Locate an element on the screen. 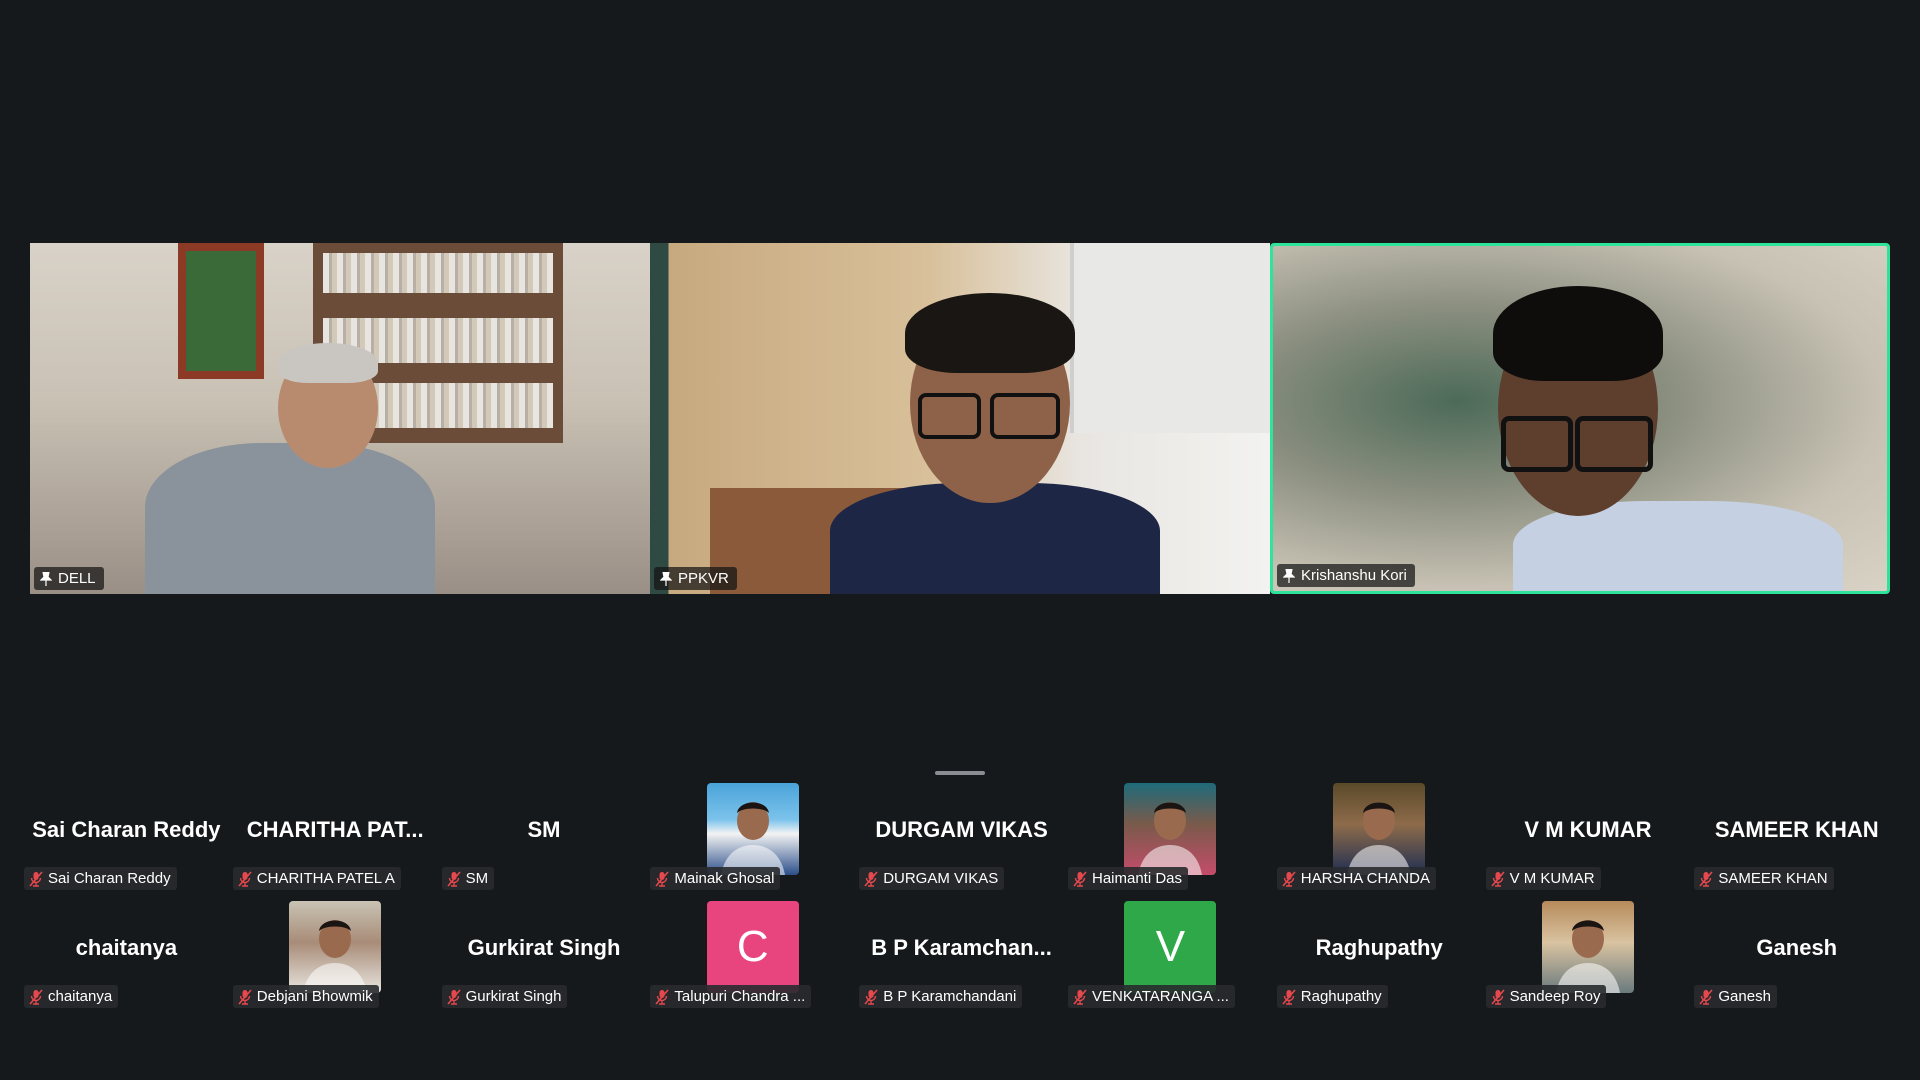 The height and width of the screenshot is (1080, 1920). participant-name-tag: Debjani Bhowmik is located at coordinates (305, 996).